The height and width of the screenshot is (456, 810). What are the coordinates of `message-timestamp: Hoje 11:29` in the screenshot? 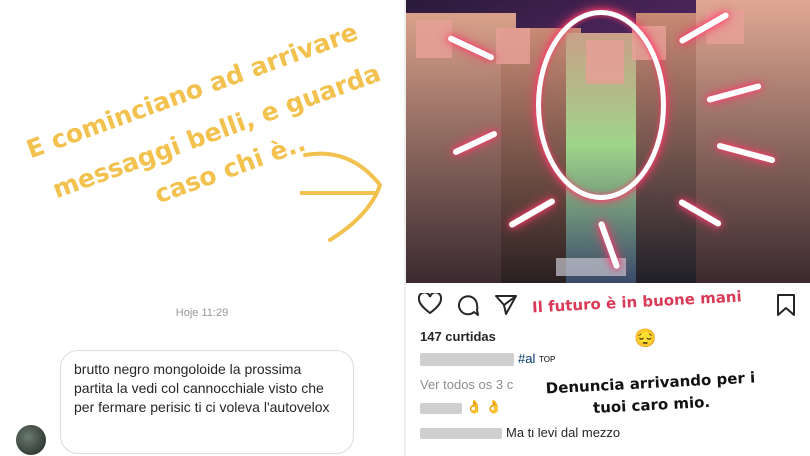 It's located at (202, 313).